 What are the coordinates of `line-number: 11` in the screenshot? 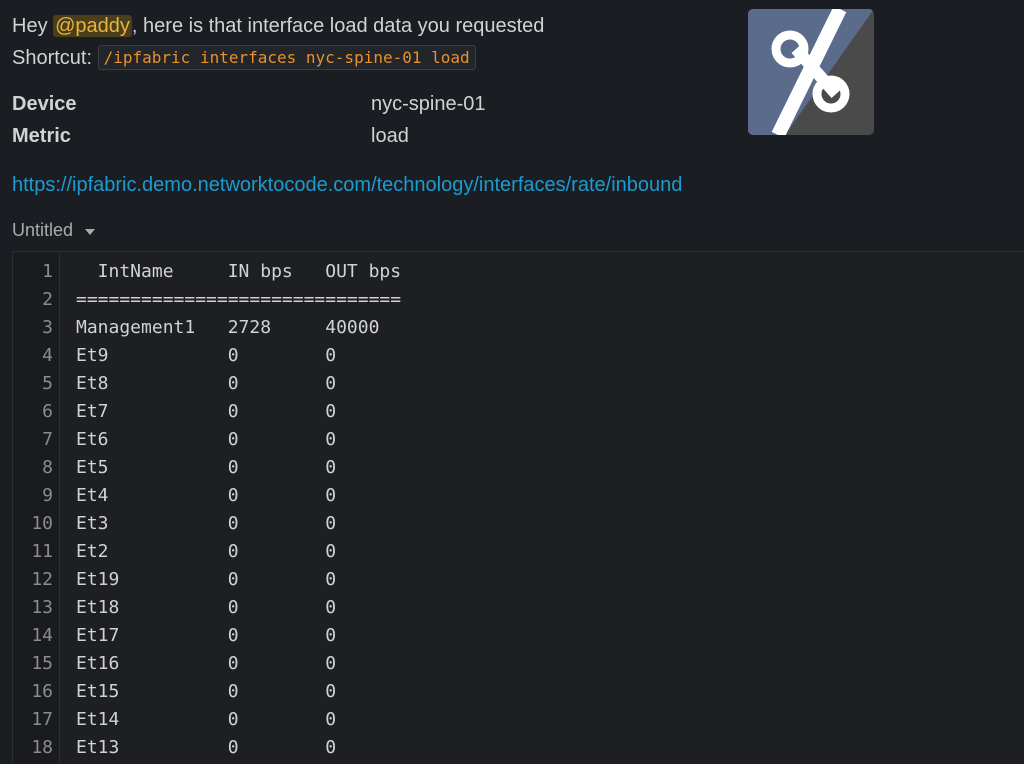 It's located at (42, 551).